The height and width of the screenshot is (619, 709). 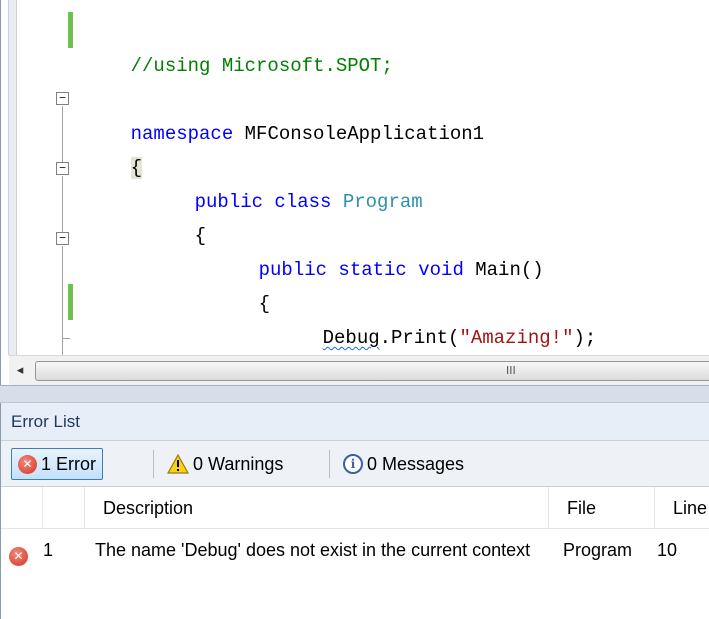 What do you see at coordinates (361, 270) in the screenshot?
I see `keyword-public-static-void: public static void` at bounding box center [361, 270].